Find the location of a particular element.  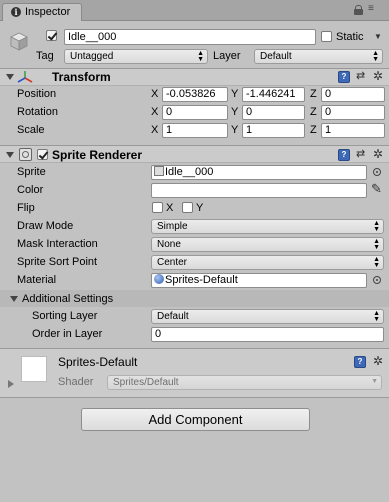

layer-dropdown: Default ▲ ▼ is located at coordinates (318, 56).